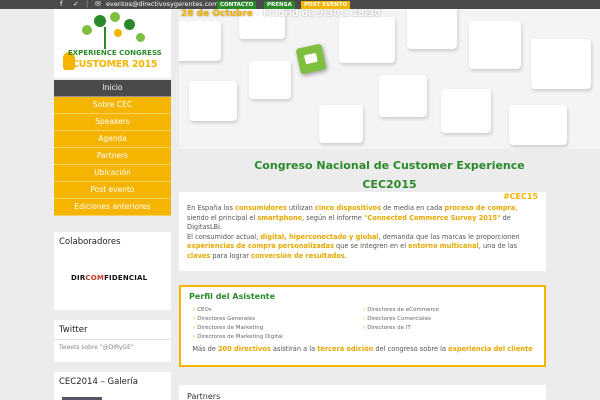 This screenshot has width=600, height=400. Describe the element at coordinates (112, 330) in the screenshot. I see `widget-title: Twitter` at that location.